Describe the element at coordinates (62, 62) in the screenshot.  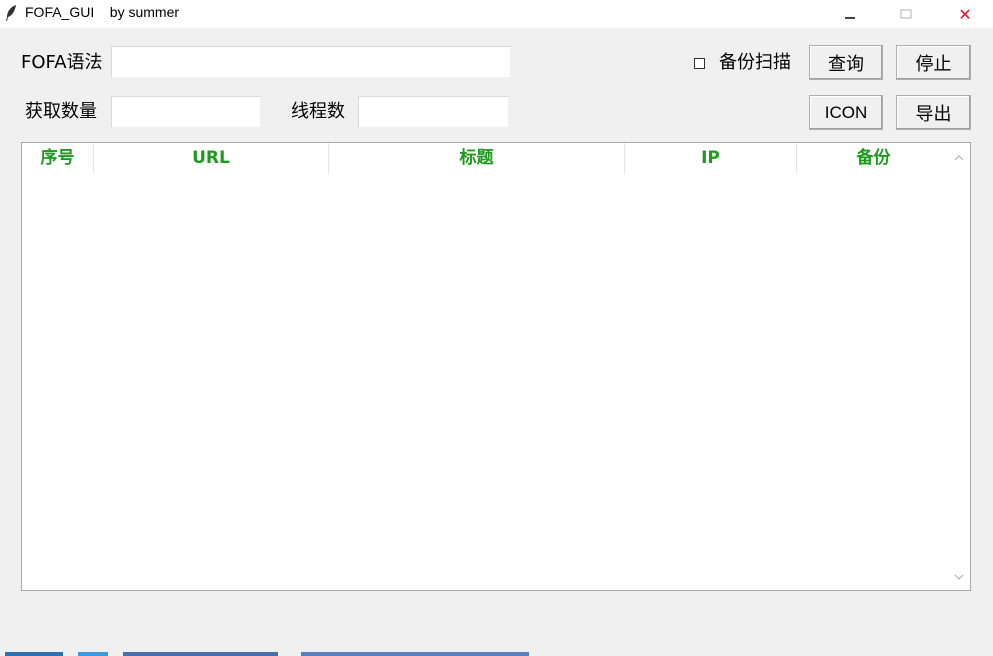
I see `fofa-syntax-label: FOFA语法` at that location.